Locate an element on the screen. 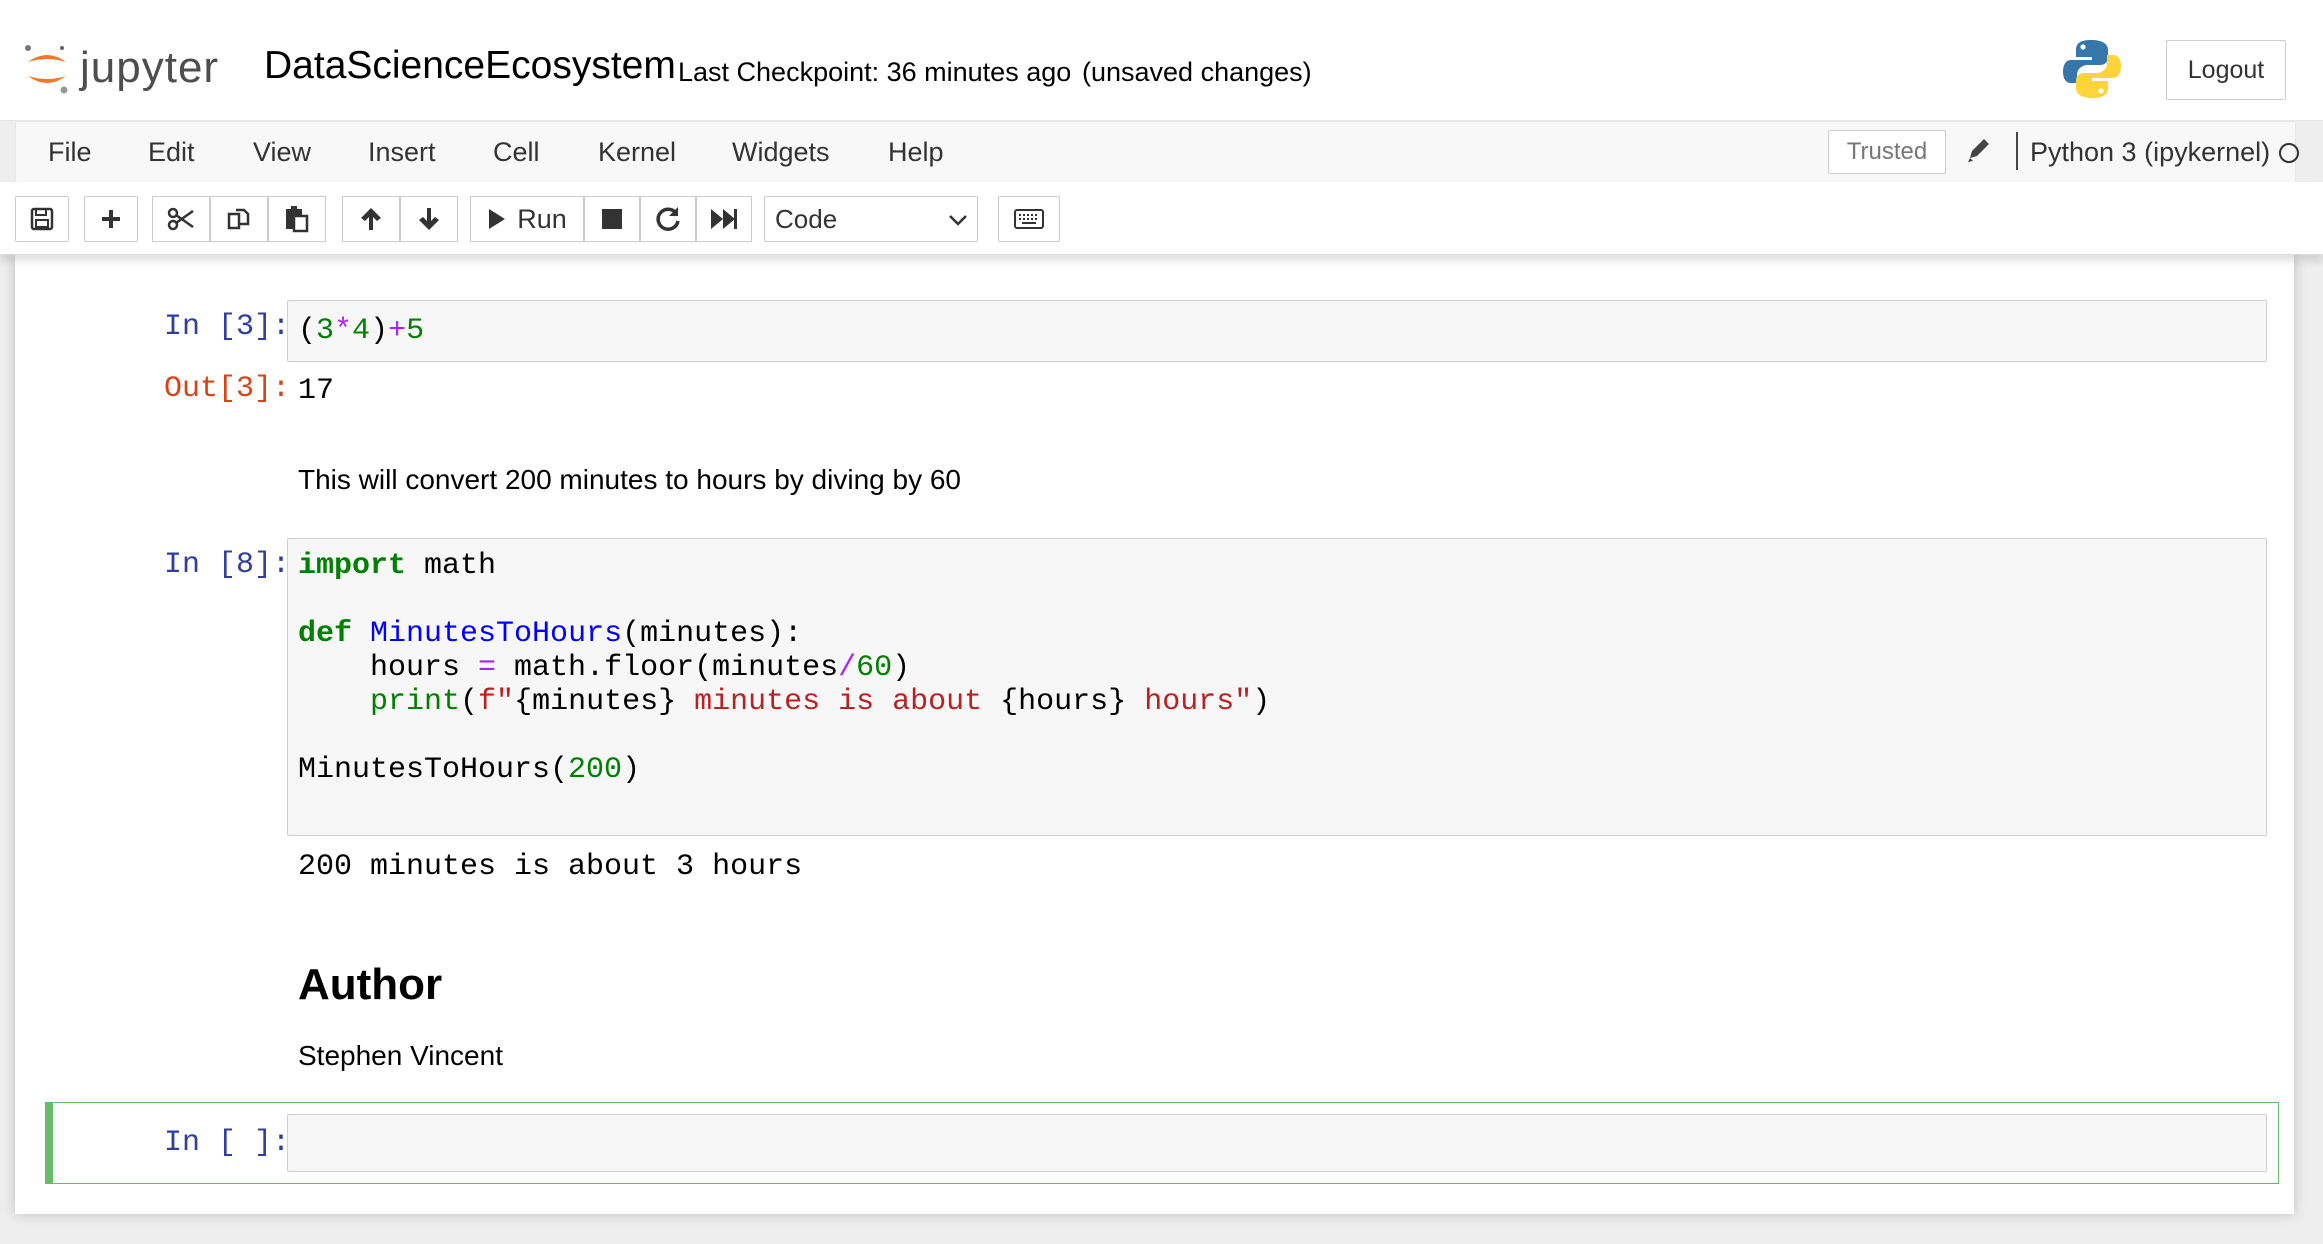 This screenshot has width=2323, height=1244. copy-icon is located at coordinates (238, 219).